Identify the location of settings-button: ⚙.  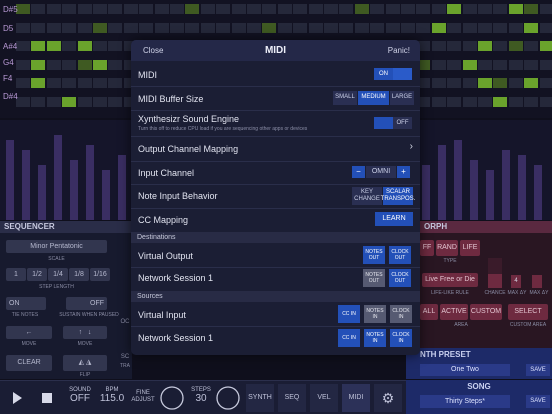
(388, 398).